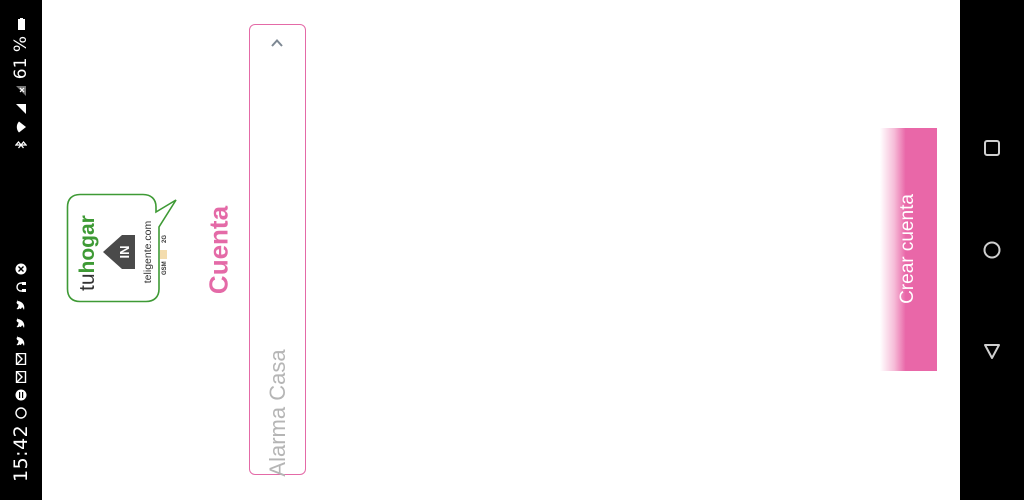  I want to click on no-signal-icon, so click(21, 91).